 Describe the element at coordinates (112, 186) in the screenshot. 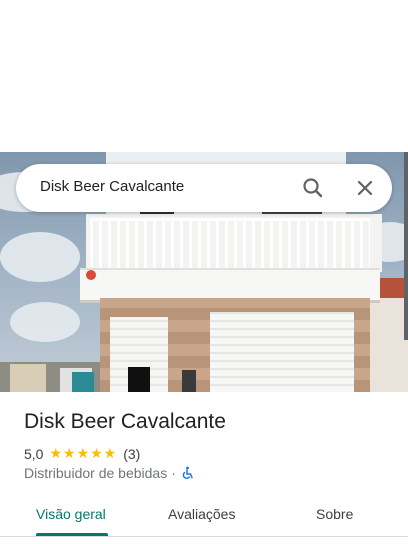

I see `search-input: Disk Beer Cavalcante` at that location.